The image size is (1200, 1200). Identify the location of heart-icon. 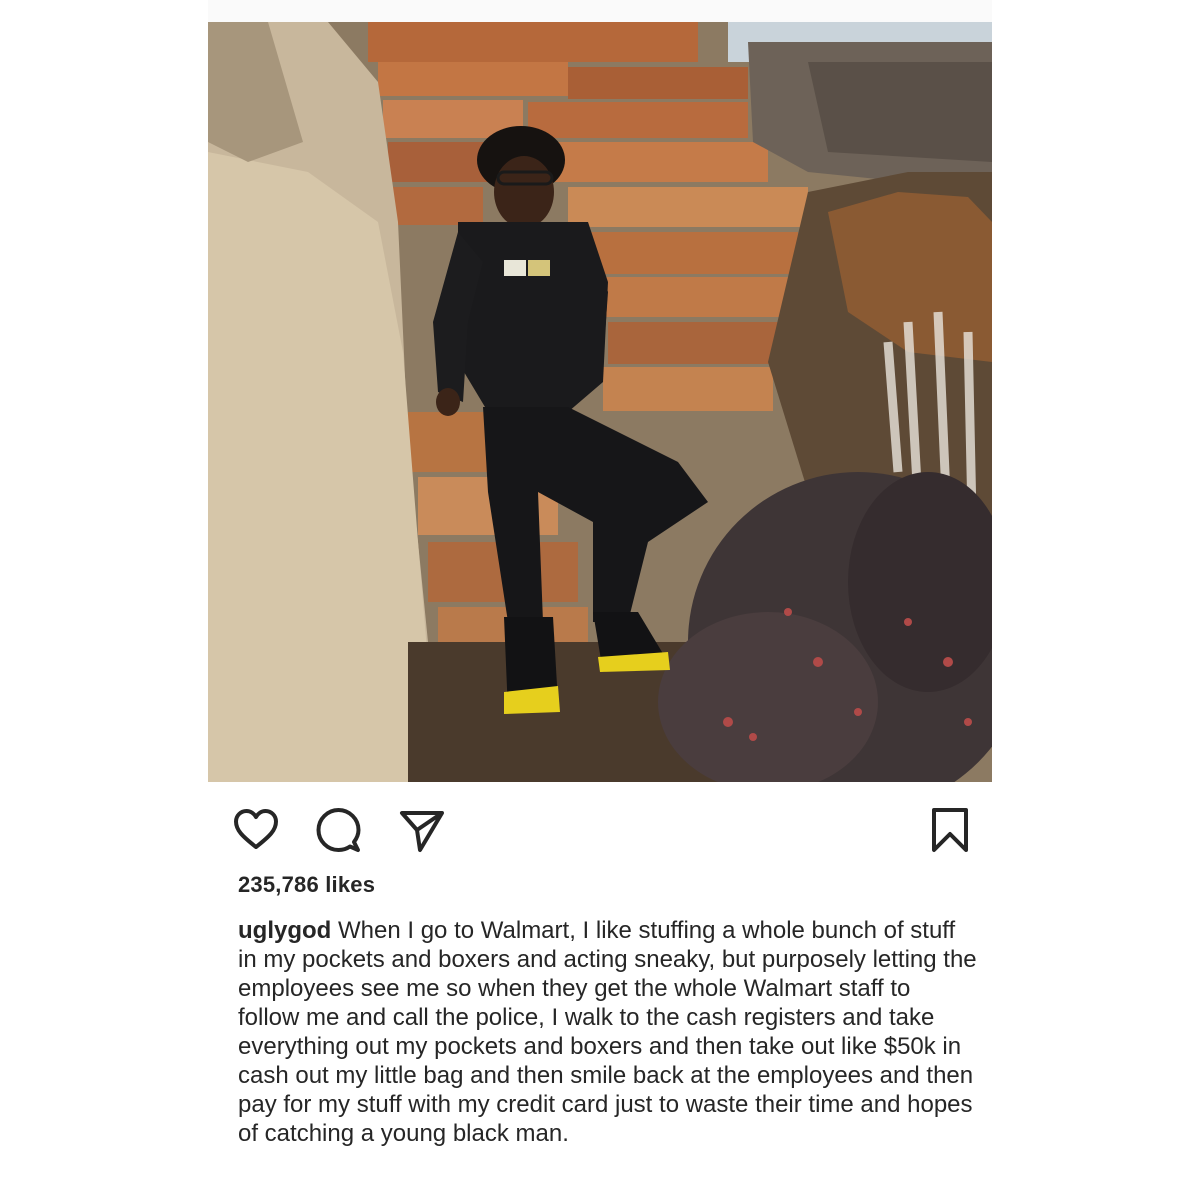
(256, 830).